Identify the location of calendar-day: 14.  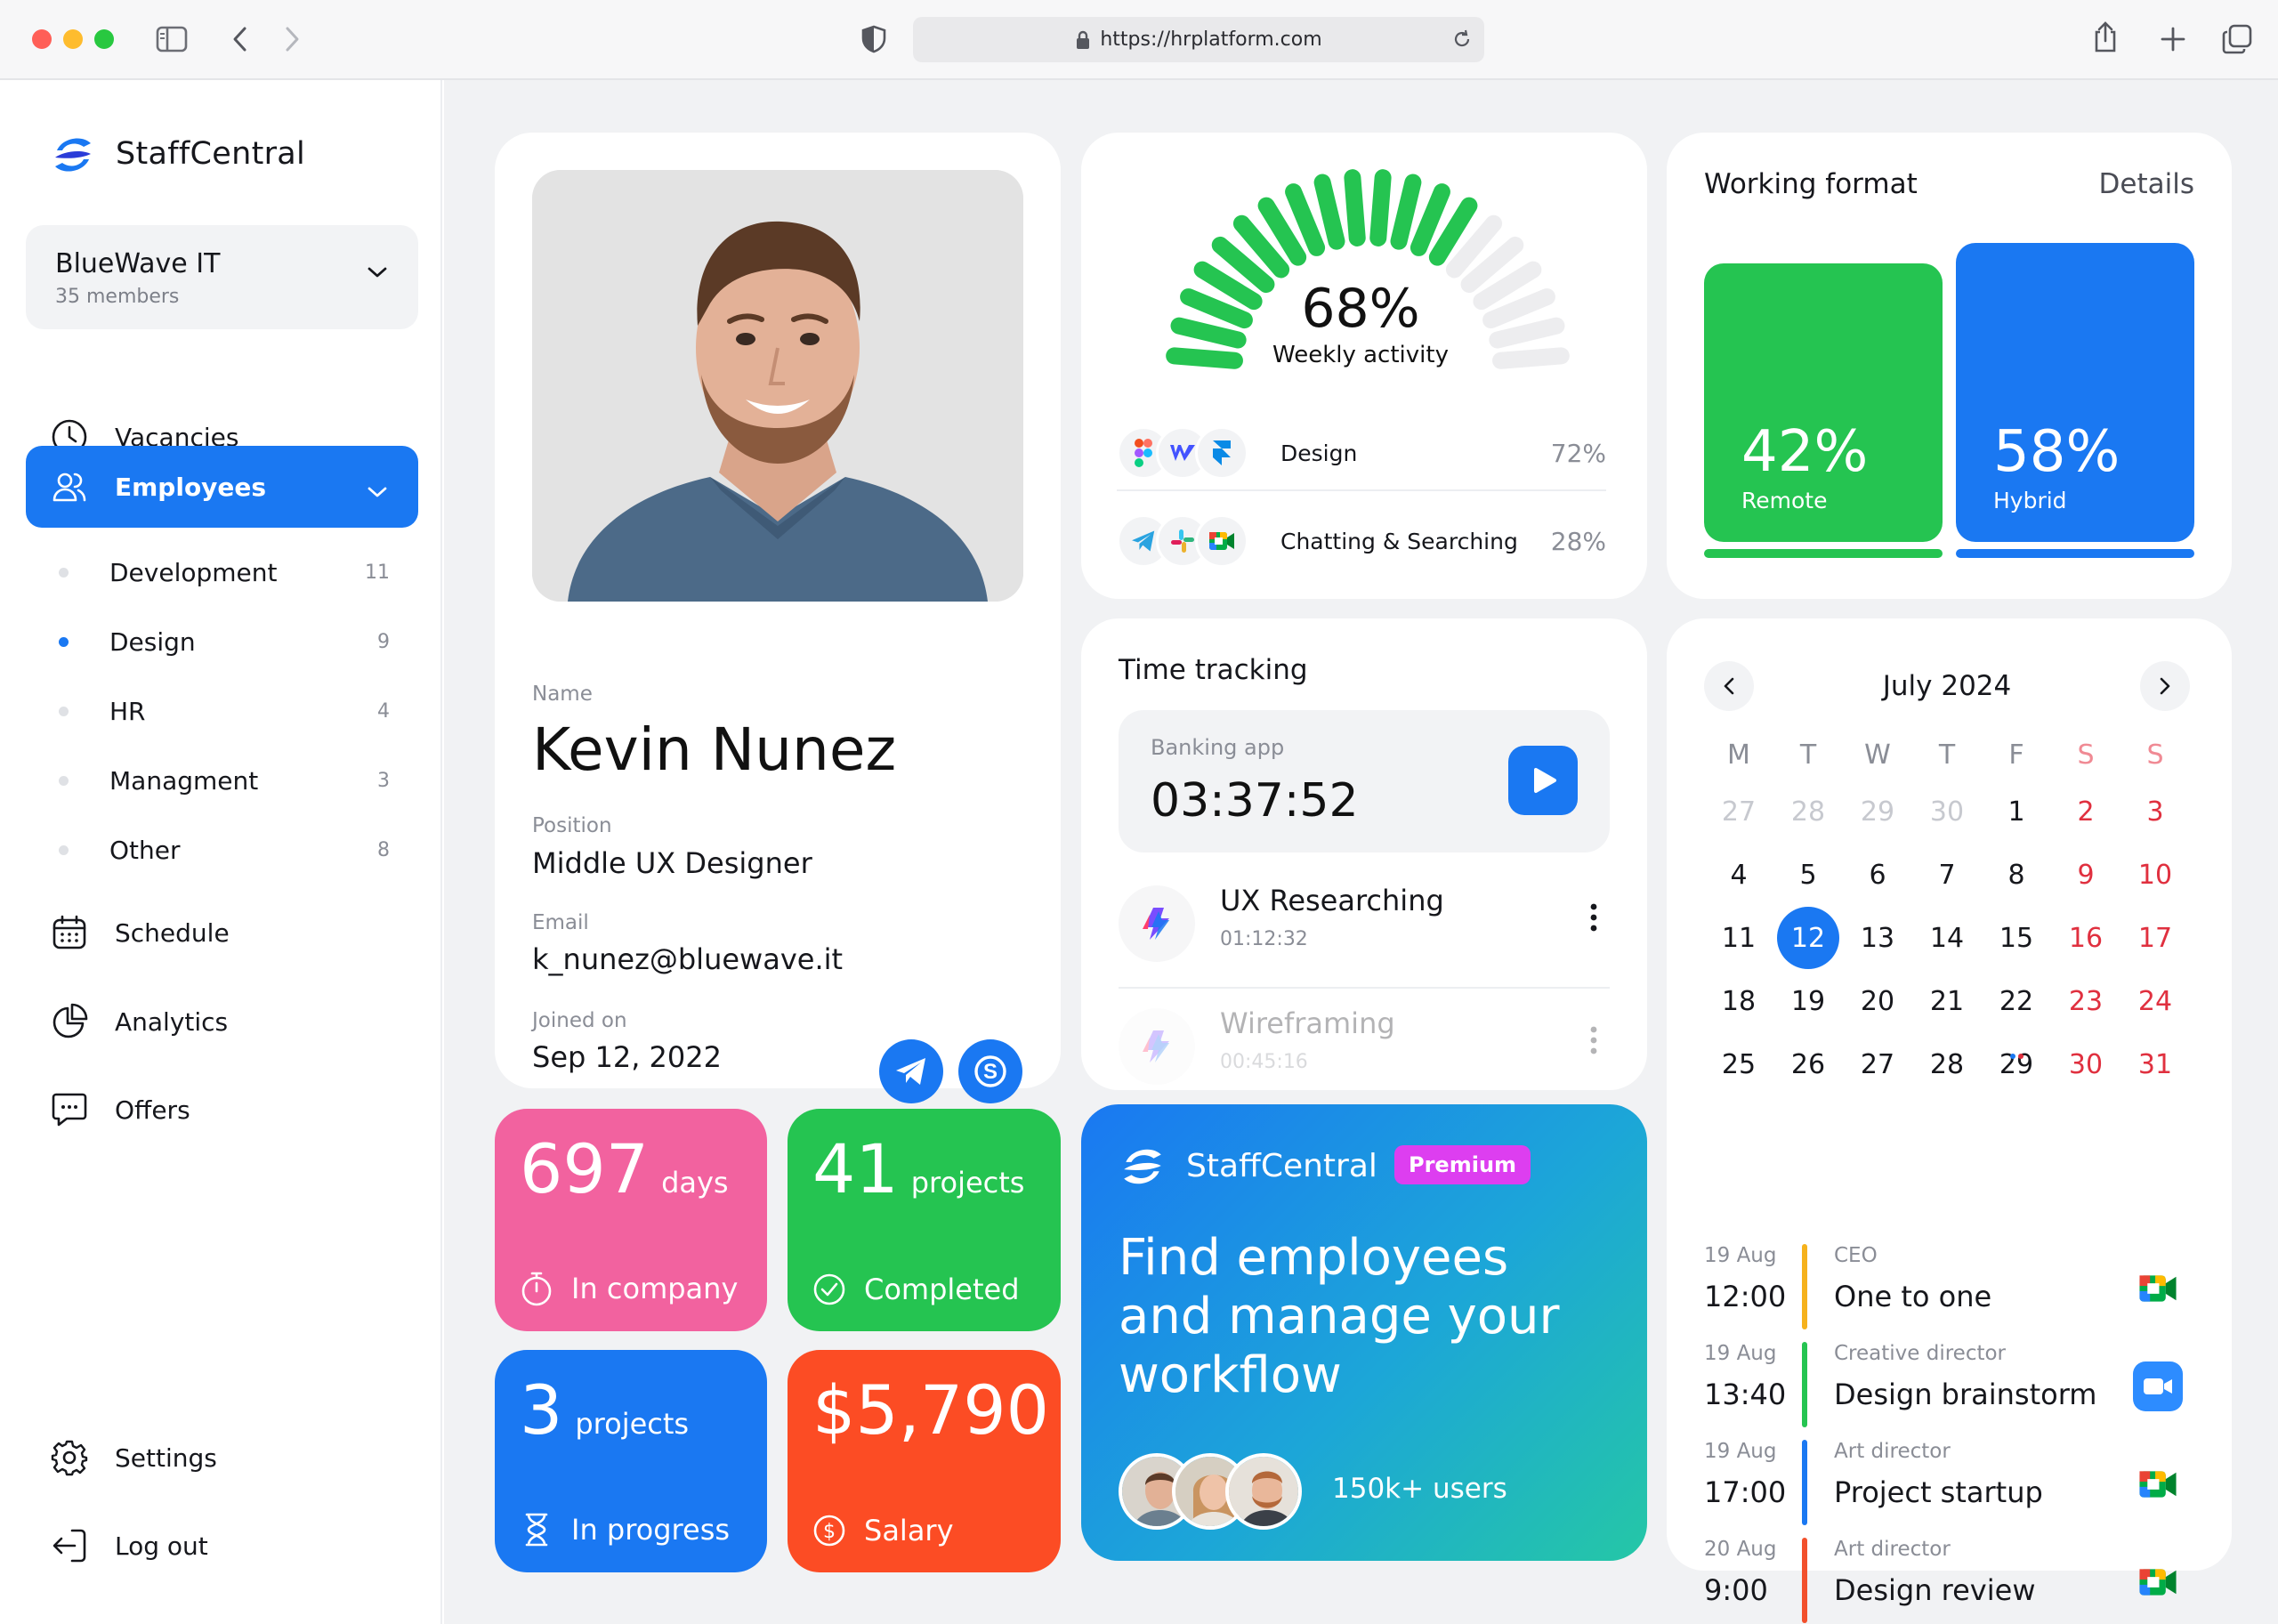
(1947, 938).